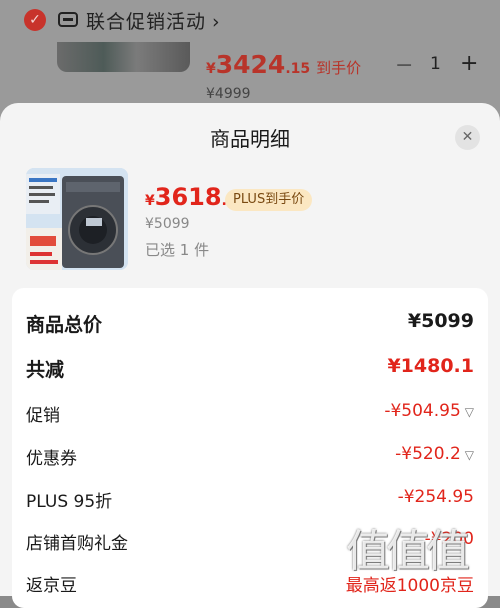 This screenshot has width=500, height=608. I want to click on breakdown-value: ¥1480.1, so click(430, 366).